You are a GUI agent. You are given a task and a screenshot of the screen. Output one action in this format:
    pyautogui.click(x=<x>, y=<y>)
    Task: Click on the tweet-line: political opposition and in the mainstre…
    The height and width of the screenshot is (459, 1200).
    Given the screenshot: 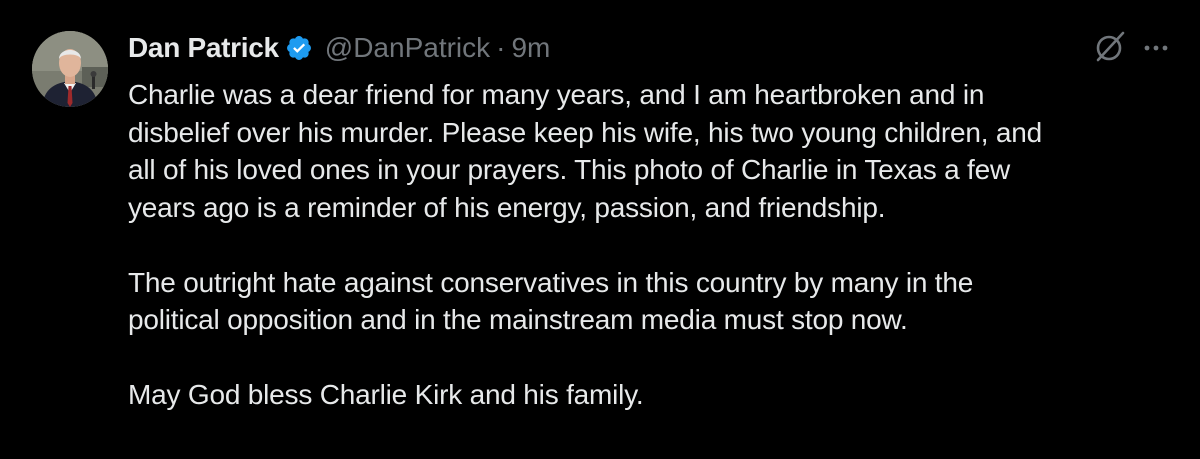 What is the action you would take?
    pyautogui.click(x=518, y=319)
    